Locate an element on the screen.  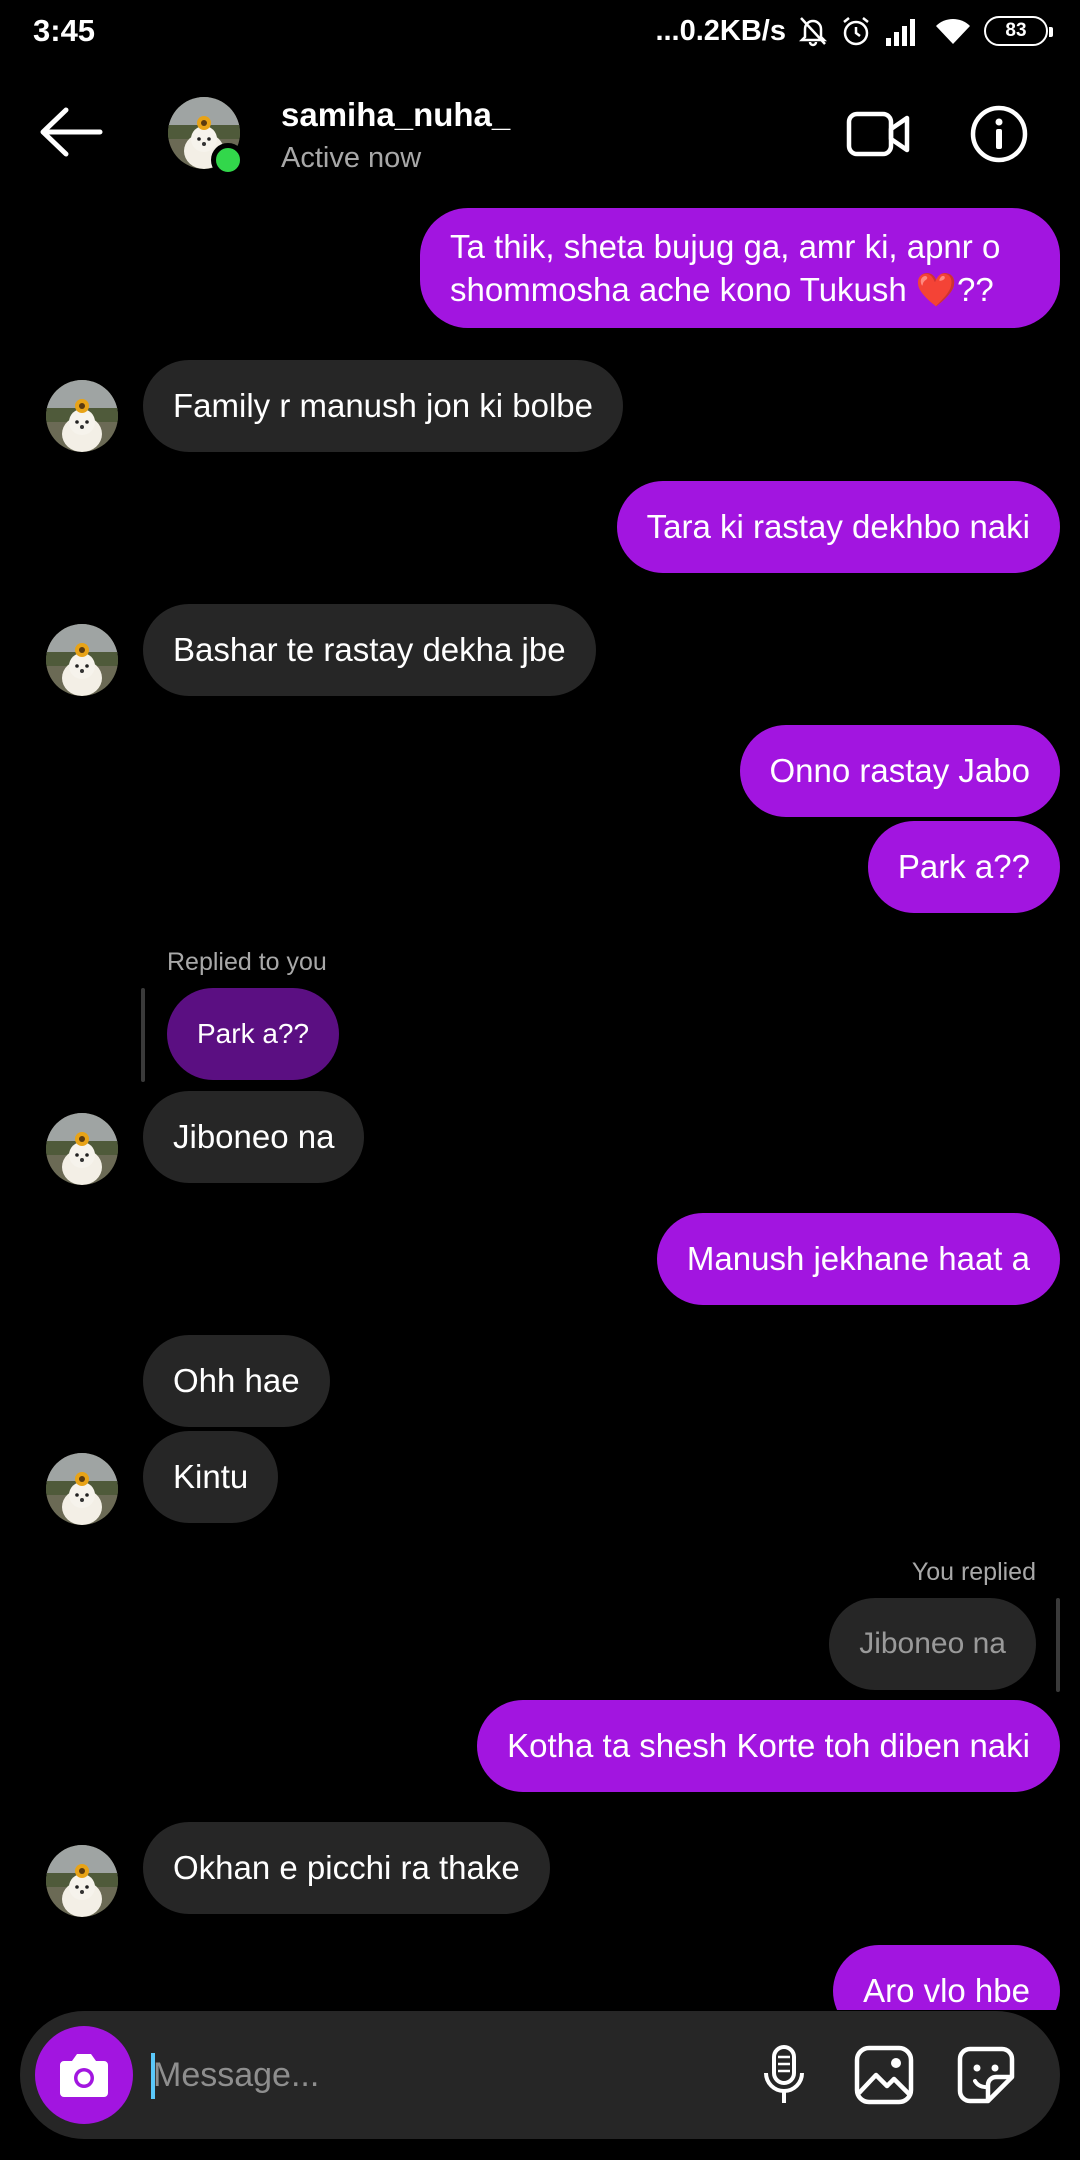
signal-icon is located at coordinates (900, 32).